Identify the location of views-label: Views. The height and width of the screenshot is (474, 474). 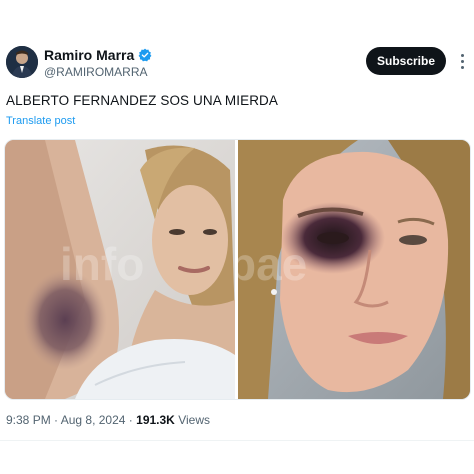
(194, 420).